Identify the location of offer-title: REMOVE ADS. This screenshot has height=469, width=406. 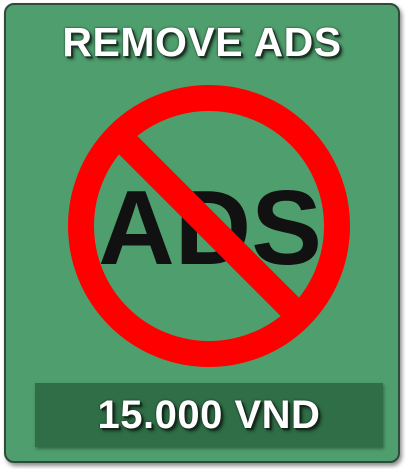
(202, 42).